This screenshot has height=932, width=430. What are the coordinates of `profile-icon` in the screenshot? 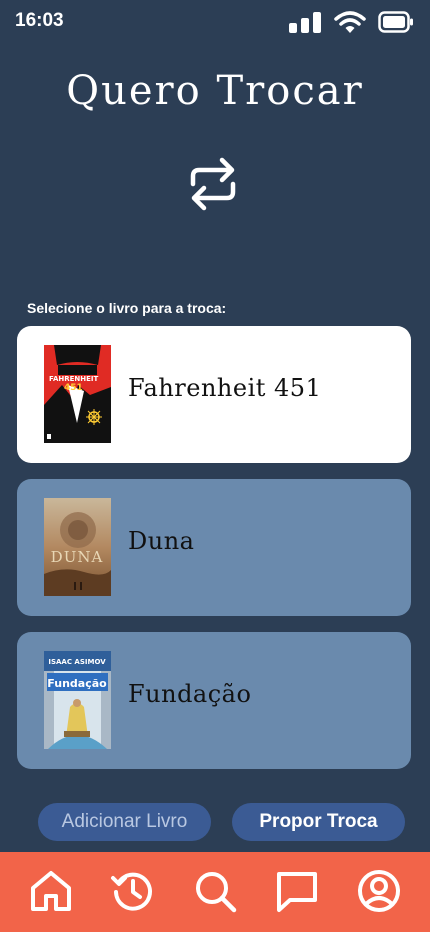 It's located at (379, 891).